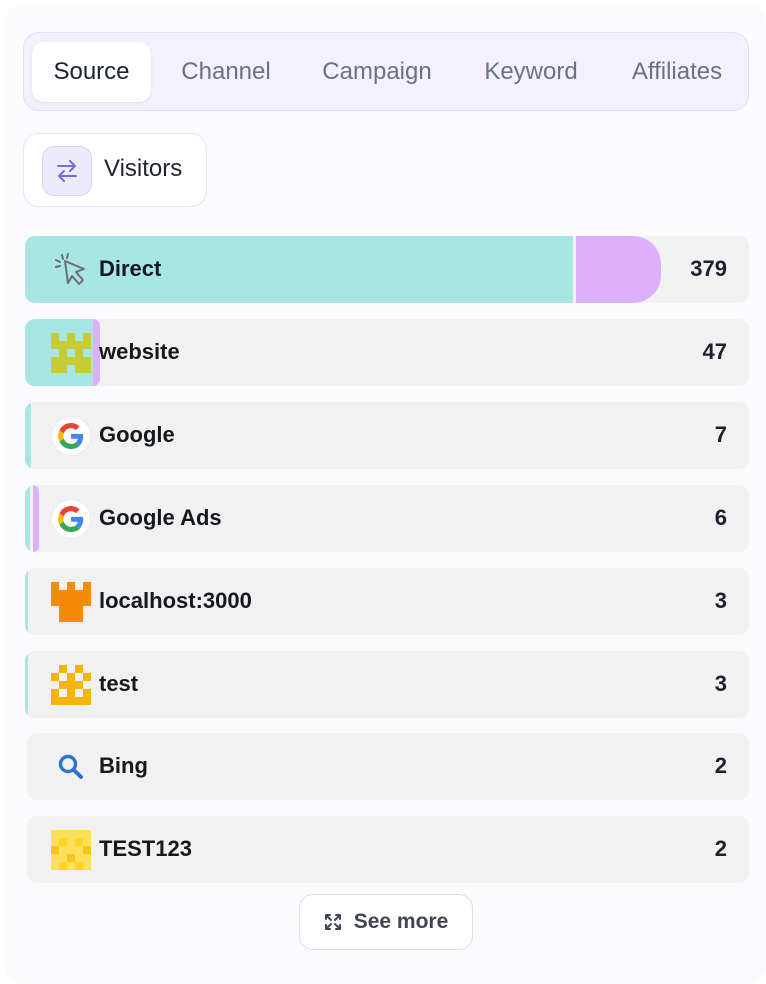 Image resolution: width=766 pixels, height=984 pixels. What do you see at coordinates (119, 683) in the screenshot?
I see `source-label: test` at bounding box center [119, 683].